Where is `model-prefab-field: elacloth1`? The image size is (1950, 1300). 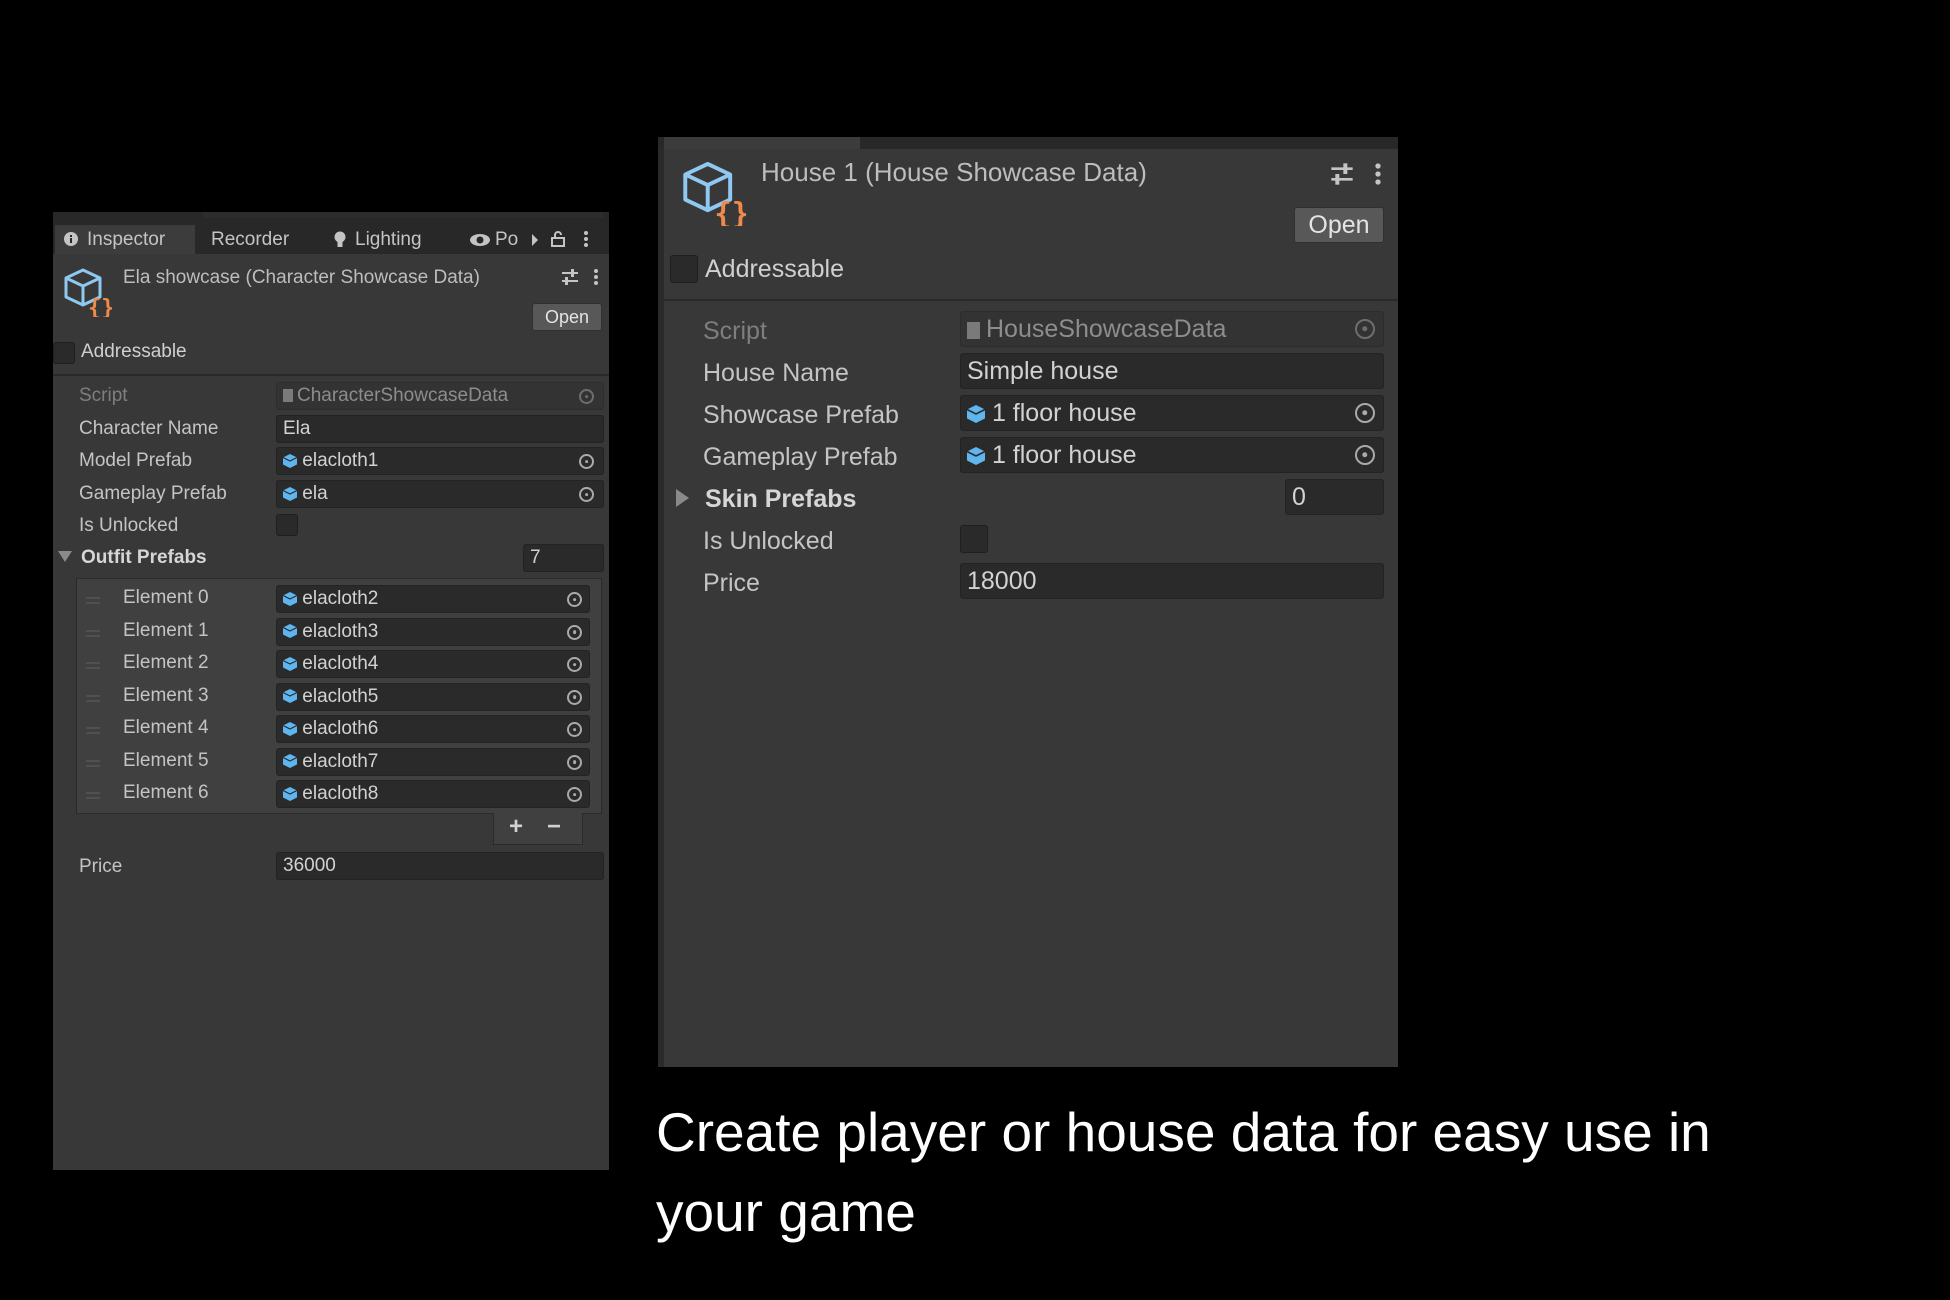
model-prefab-field: elacloth1 is located at coordinates (440, 461).